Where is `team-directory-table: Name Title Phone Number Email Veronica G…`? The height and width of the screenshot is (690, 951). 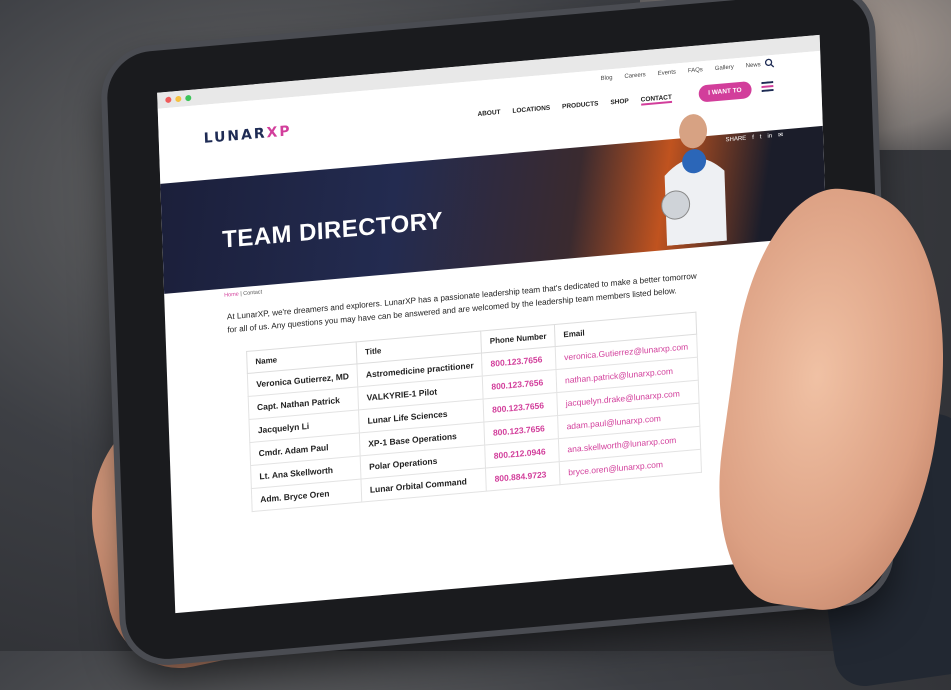 team-directory-table: Name Title Phone Number Email Veronica G… is located at coordinates (473, 412).